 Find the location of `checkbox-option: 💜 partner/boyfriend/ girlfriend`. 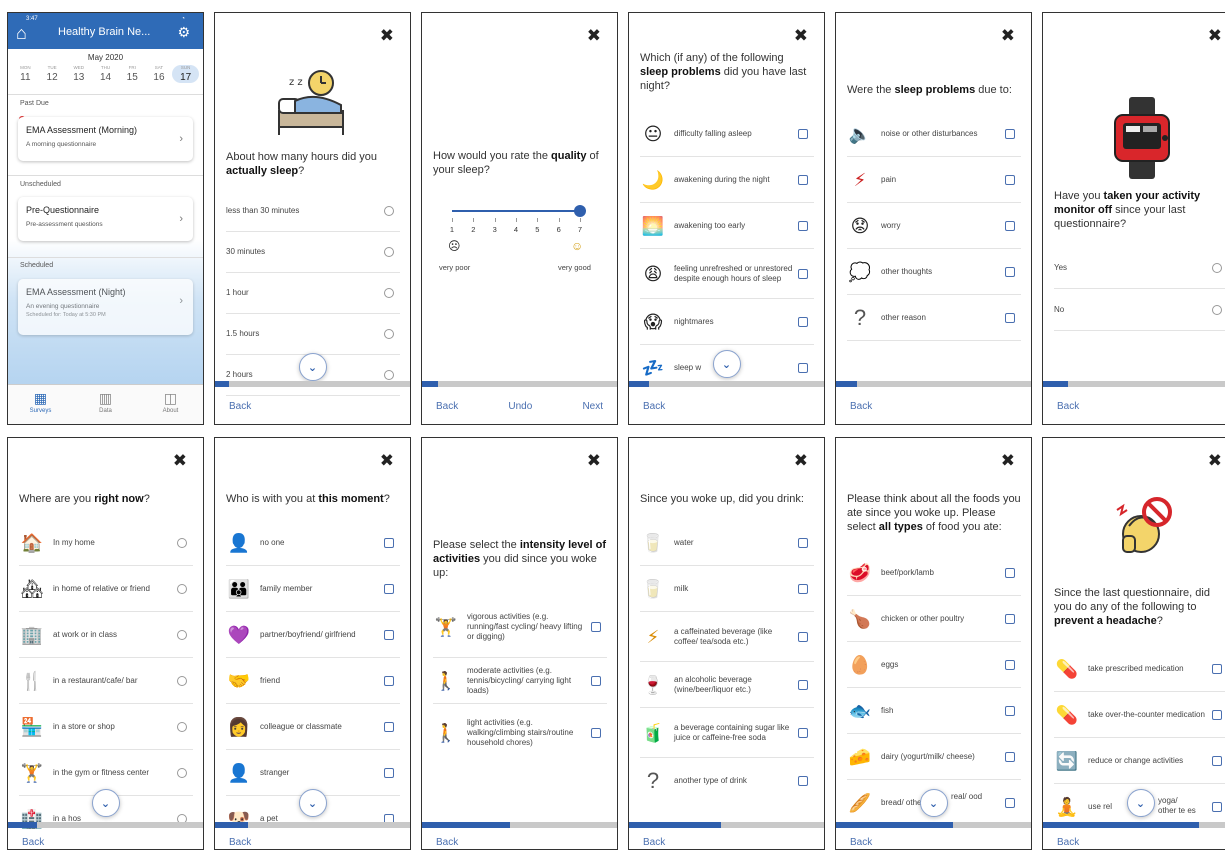

checkbox-option: 💜 partner/boyfriend/ girlfriend is located at coordinates (313, 635).